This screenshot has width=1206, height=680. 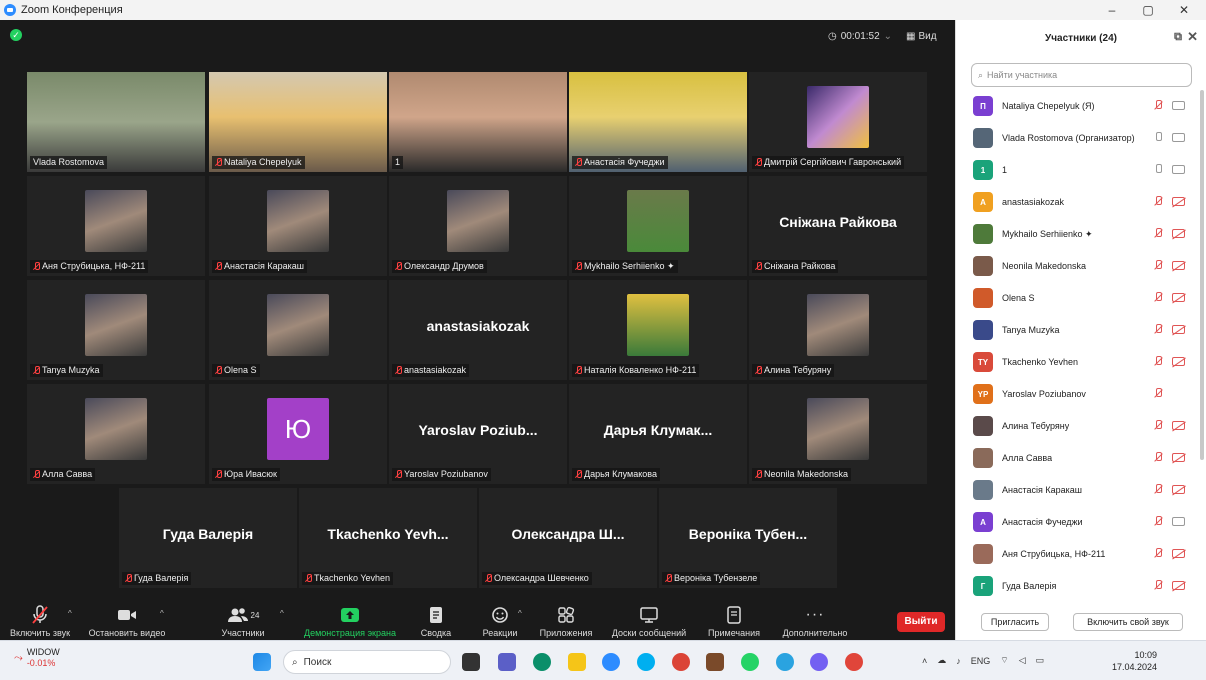 I want to click on zoom-taskbar-icon, so click(x=611, y=662).